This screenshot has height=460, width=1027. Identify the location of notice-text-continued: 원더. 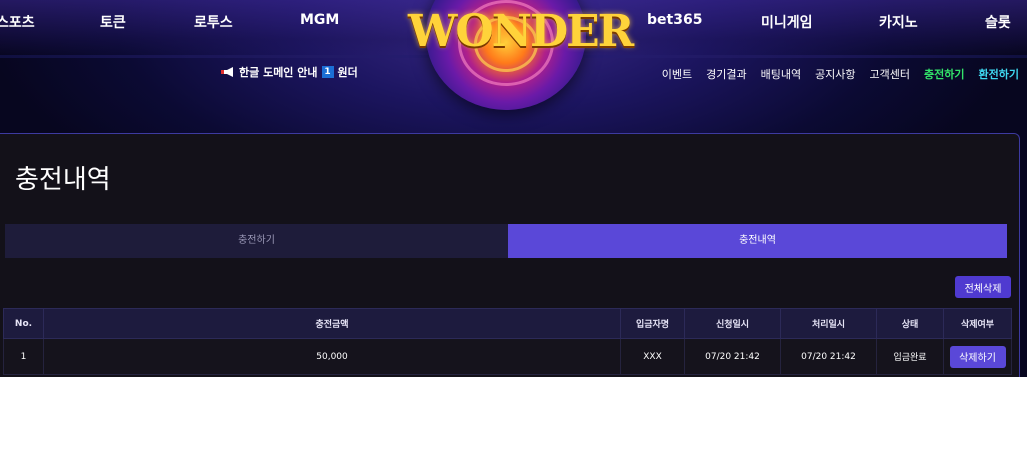
(347, 72).